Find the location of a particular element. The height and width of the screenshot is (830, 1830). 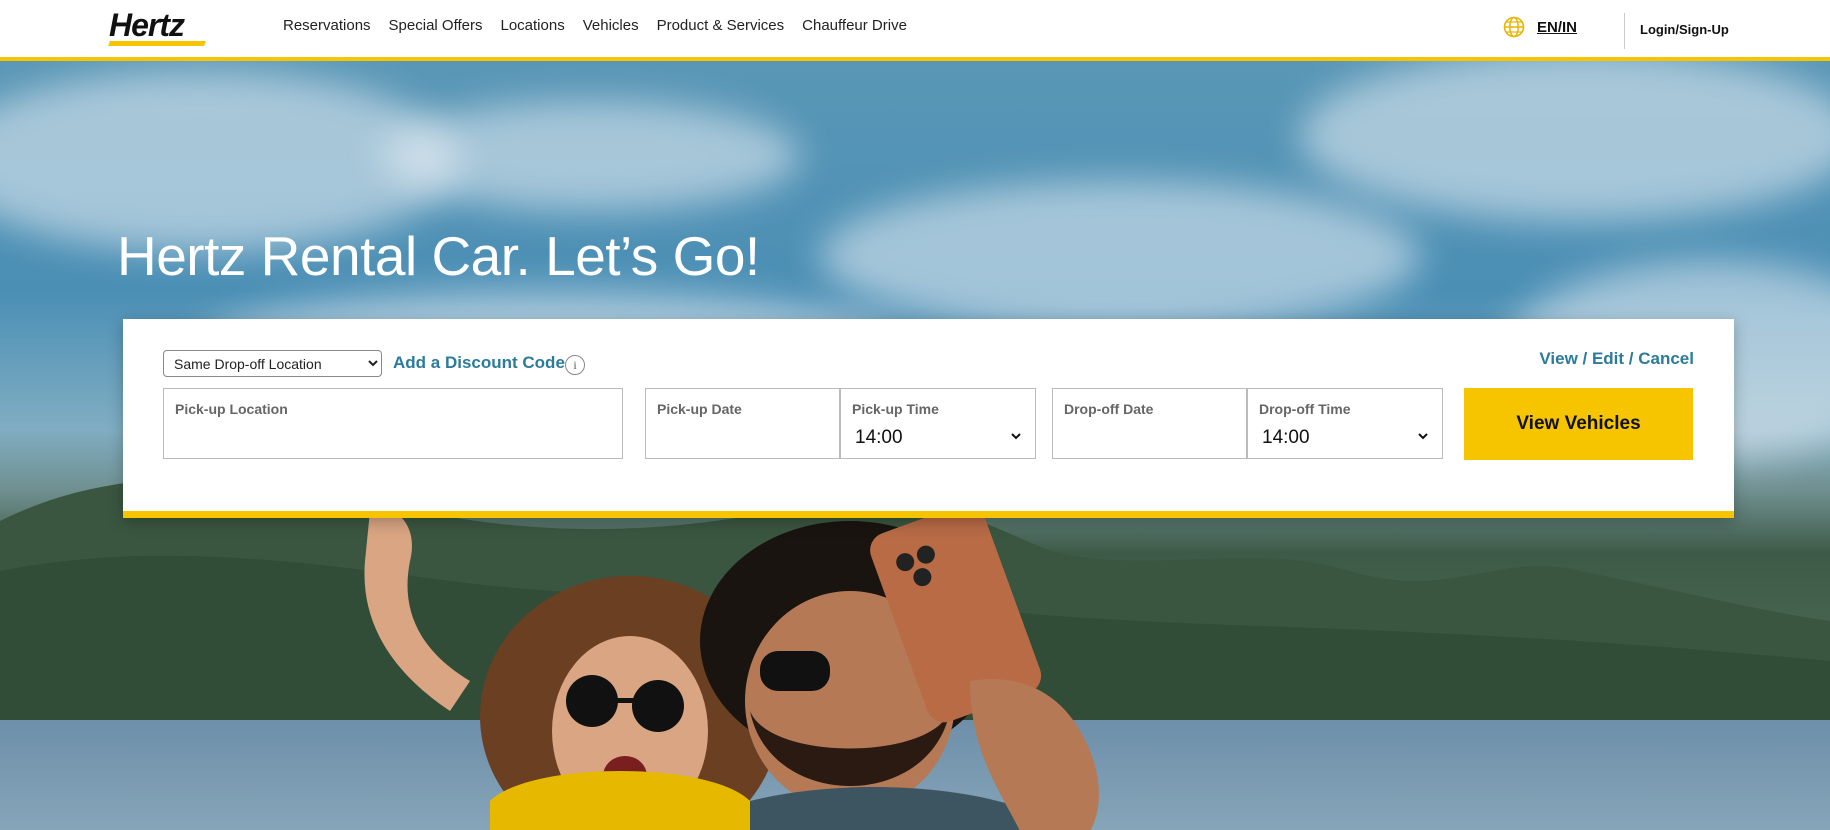

nav-locations: Locations is located at coordinates (532, 25).